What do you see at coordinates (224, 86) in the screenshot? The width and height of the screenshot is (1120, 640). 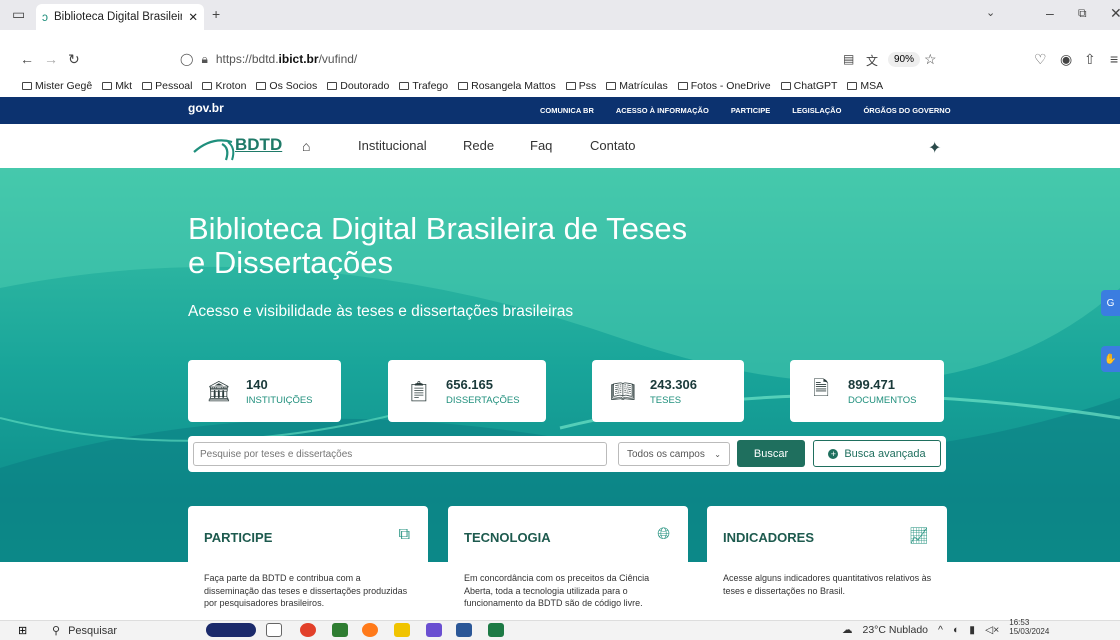 I see `bookmark-item: Kroton` at bounding box center [224, 86].